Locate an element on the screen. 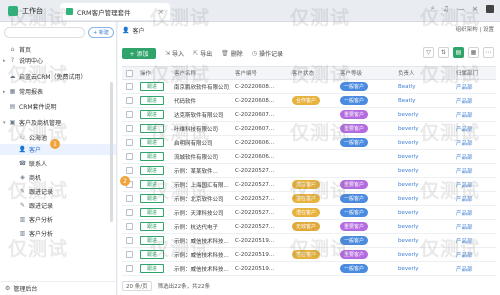 Image resolution: width=500 pixels, height=295 pixels. page-size-select: 20 条/页 is located at coordinates (137, 286).